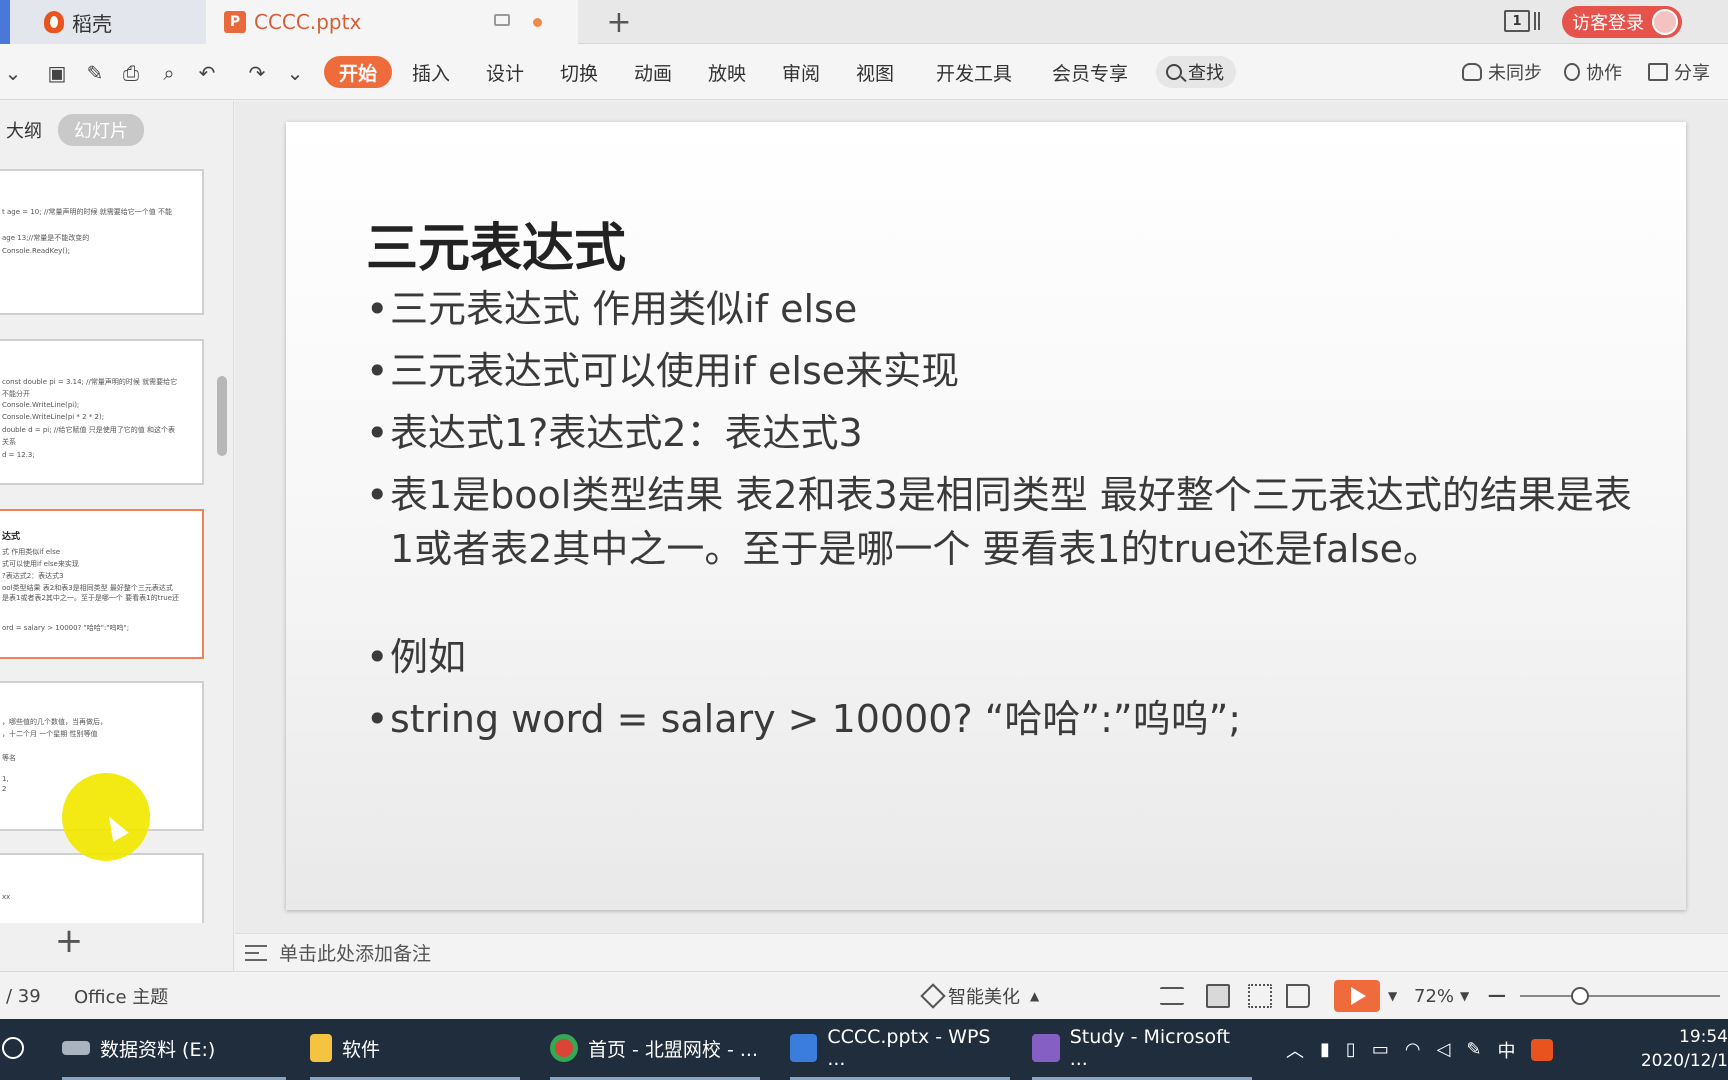 Image resolution: width=1728 pixels, height=1080 pixels. I want to click on redo-icon: ↷, so click(257, 73).